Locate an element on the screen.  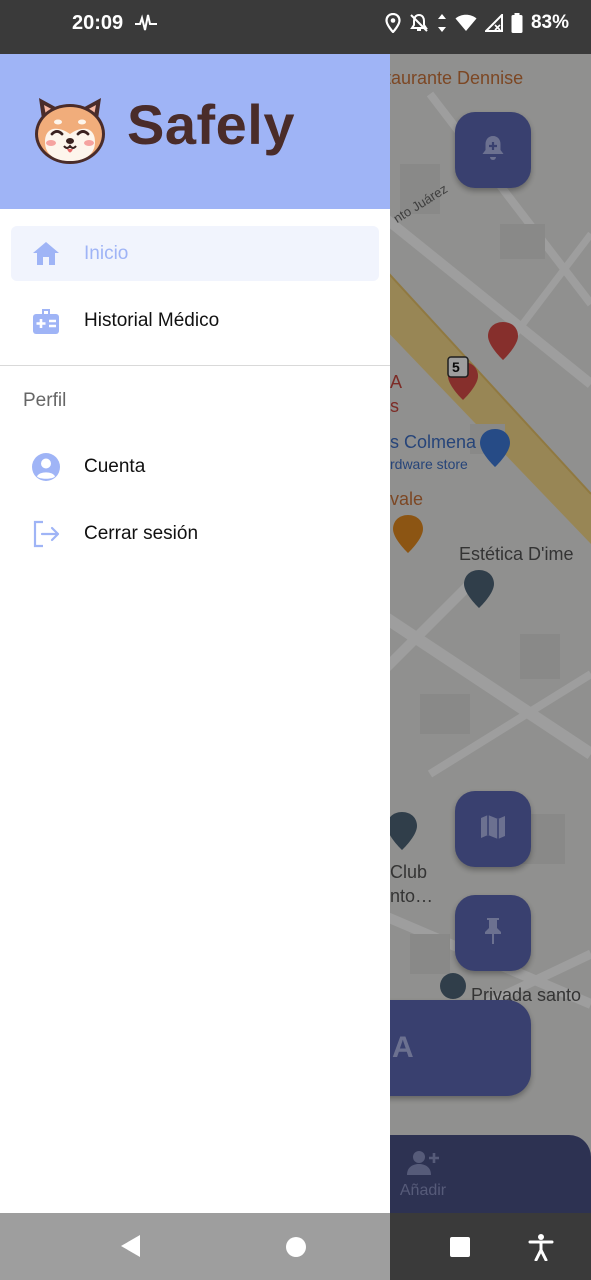
drawer-item-historial-medico: Historial Médico is located at coordinates (195, 320).